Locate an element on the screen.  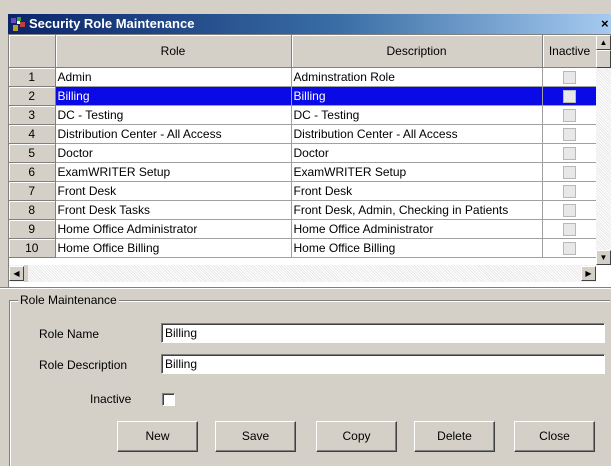
inactive-column-header: Inactive is located at coordinates (570, 51).